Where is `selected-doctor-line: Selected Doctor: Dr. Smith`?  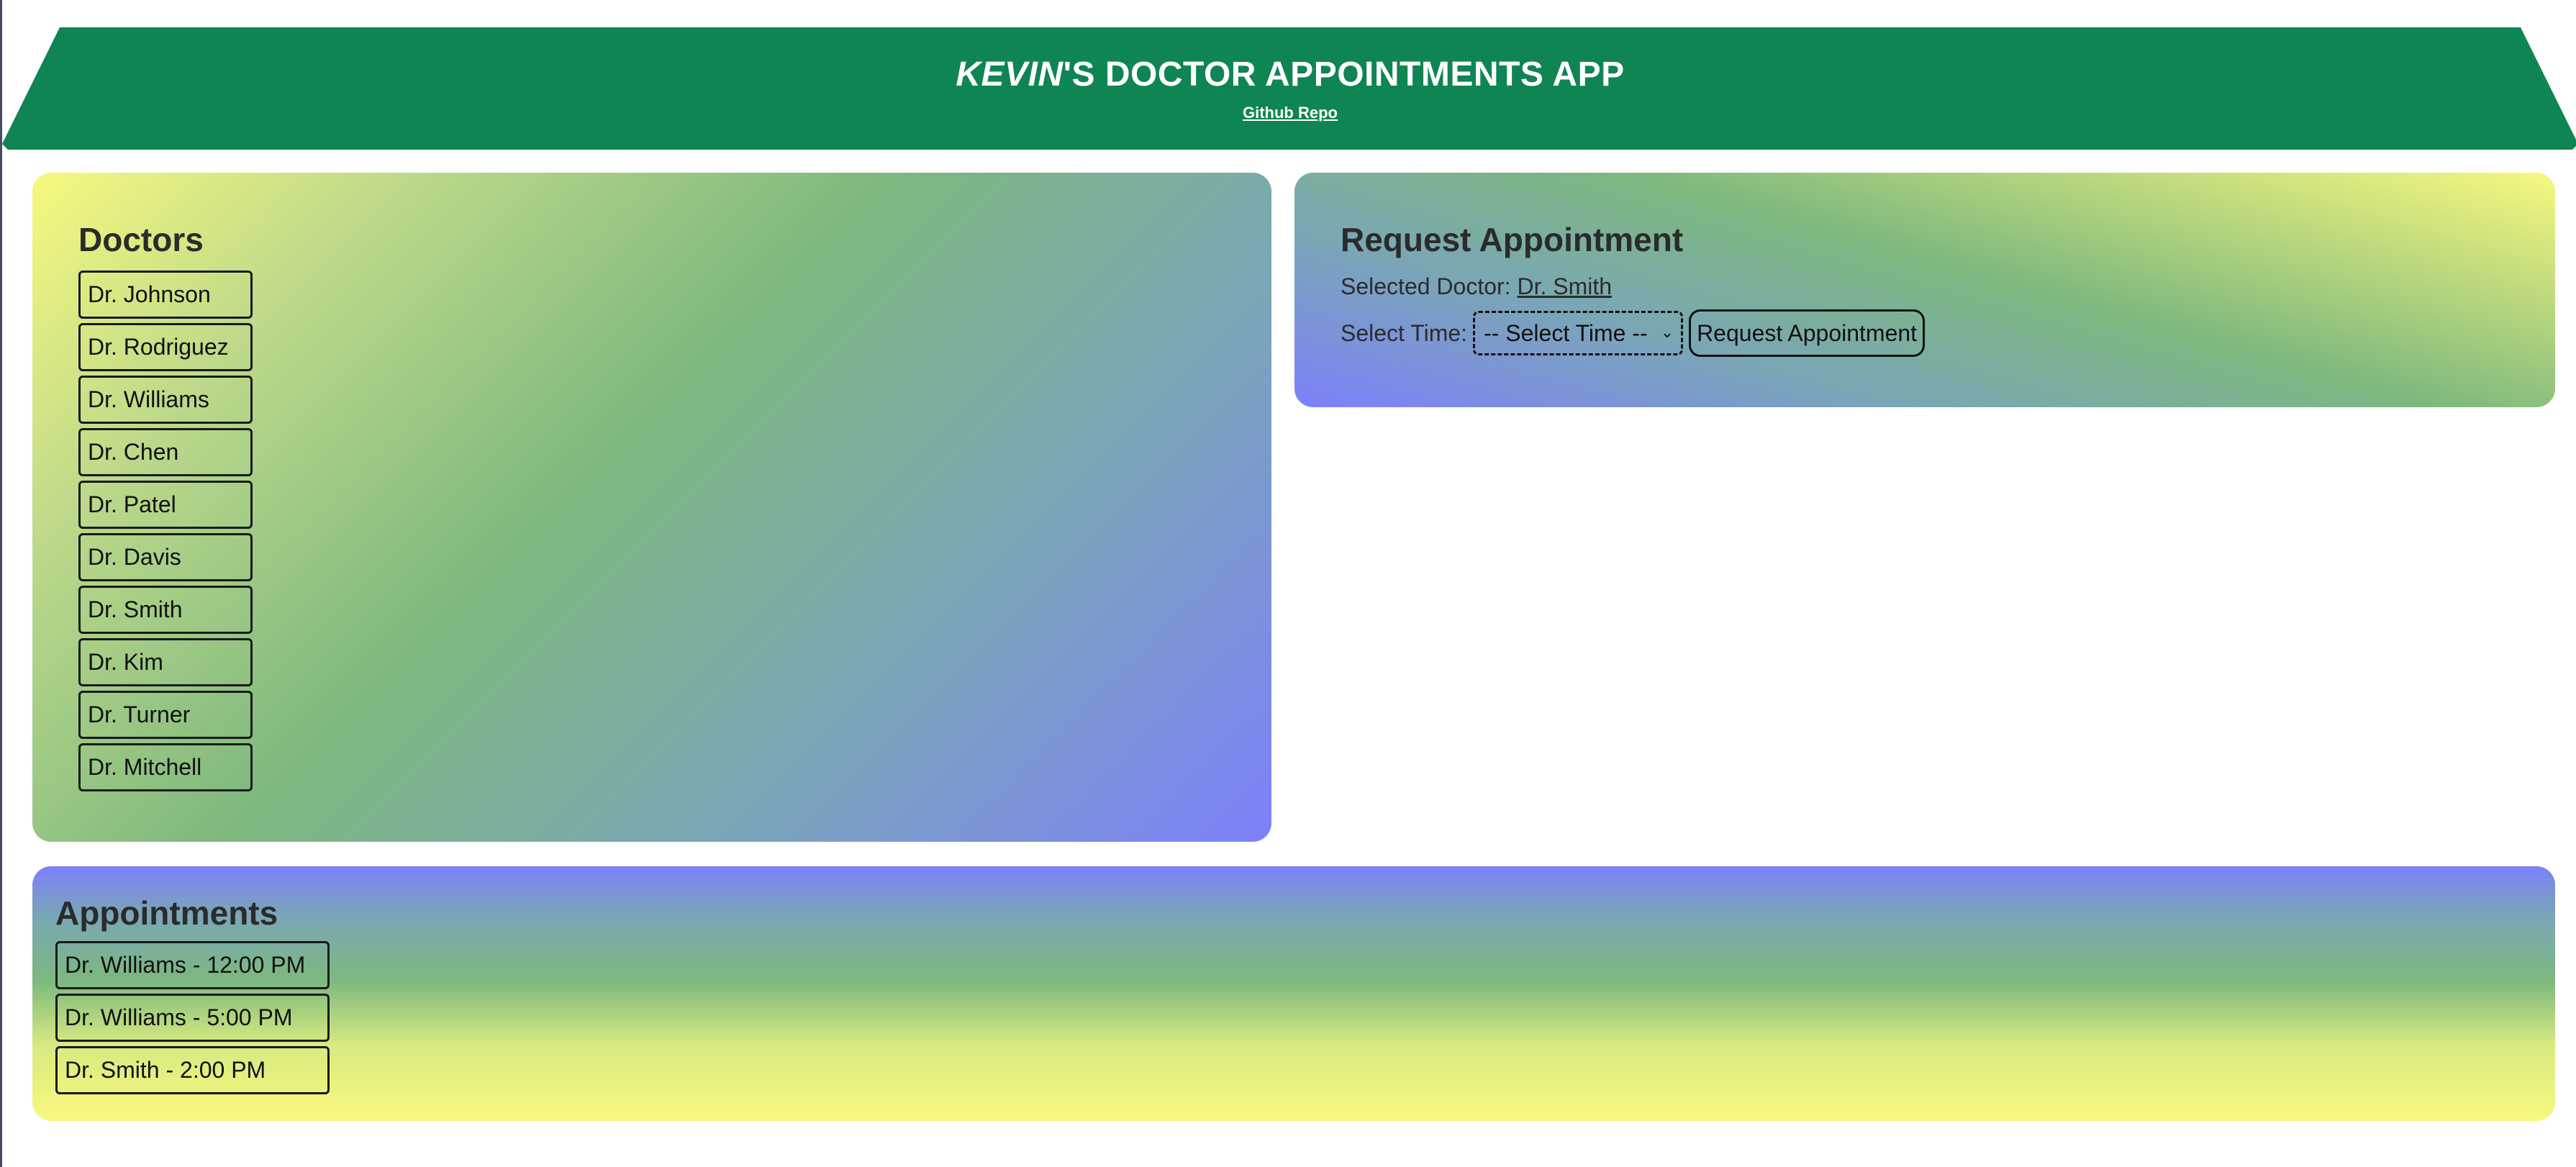 selected-doctor-line: Selected Doctor: Dr. Smith is located at coordinates (1476, 286).